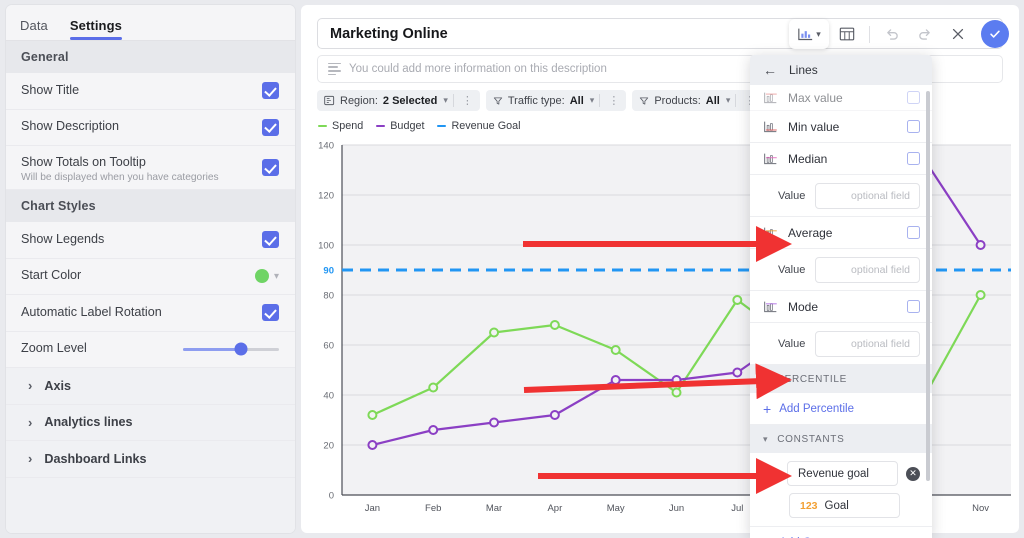 This screenshot has width=1024, height=538. I want to click on filter-chip-products: Products: All ▾ ⋮, so click(697, 100).